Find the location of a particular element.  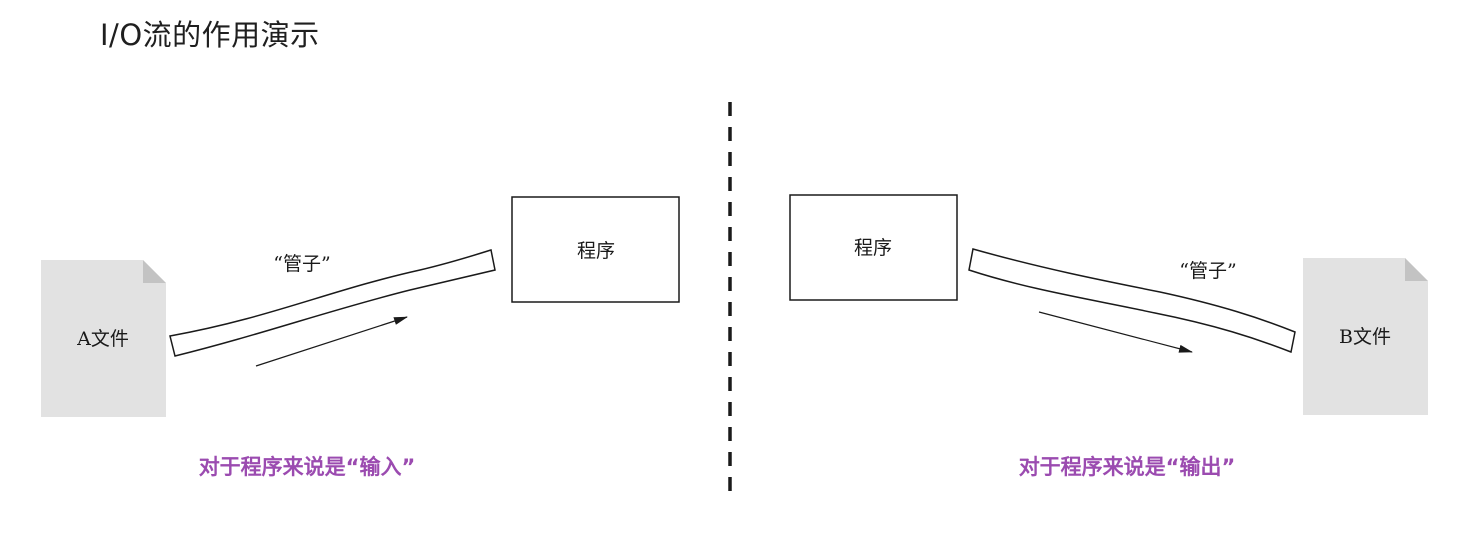

output-caption: 对于程序来说是“输出” is located at coordinates (1127, 467).